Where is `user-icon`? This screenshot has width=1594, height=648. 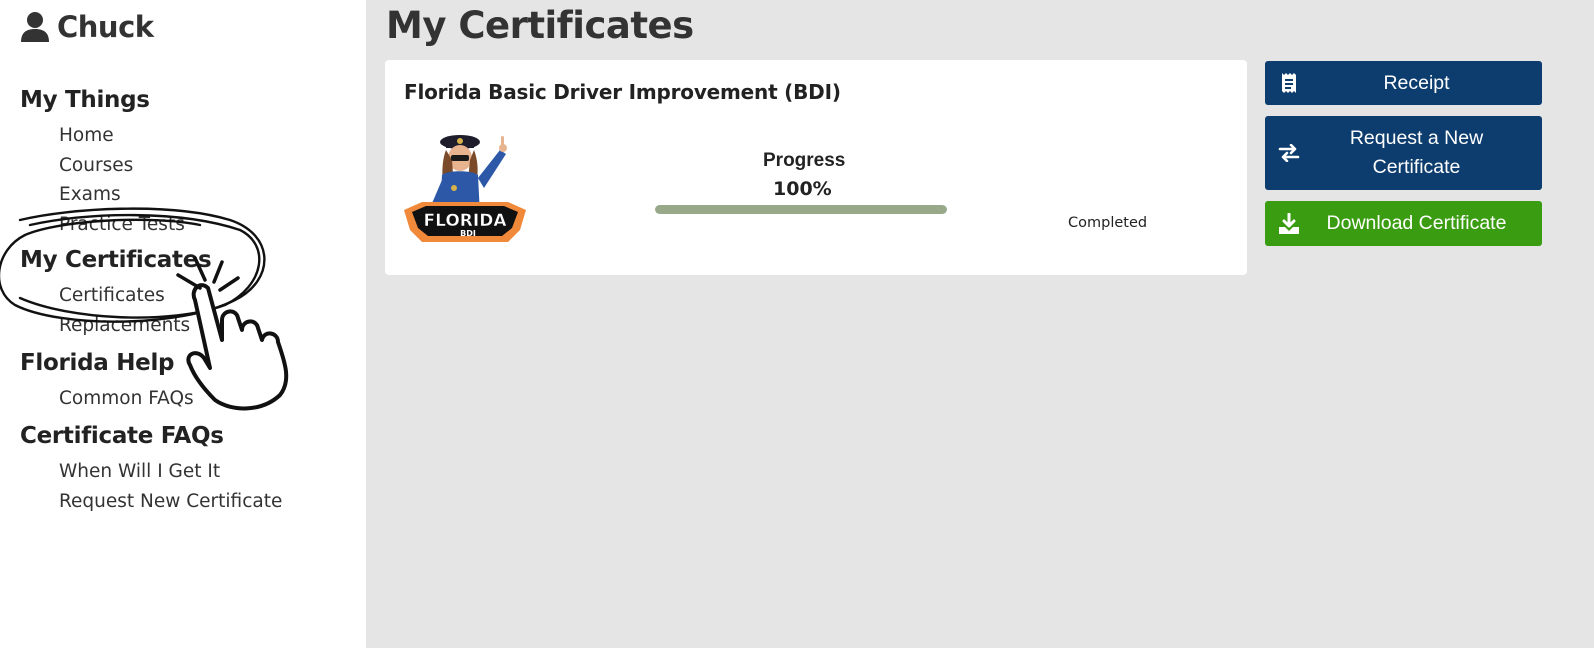
user-icon is located at coordinates (35, 27).